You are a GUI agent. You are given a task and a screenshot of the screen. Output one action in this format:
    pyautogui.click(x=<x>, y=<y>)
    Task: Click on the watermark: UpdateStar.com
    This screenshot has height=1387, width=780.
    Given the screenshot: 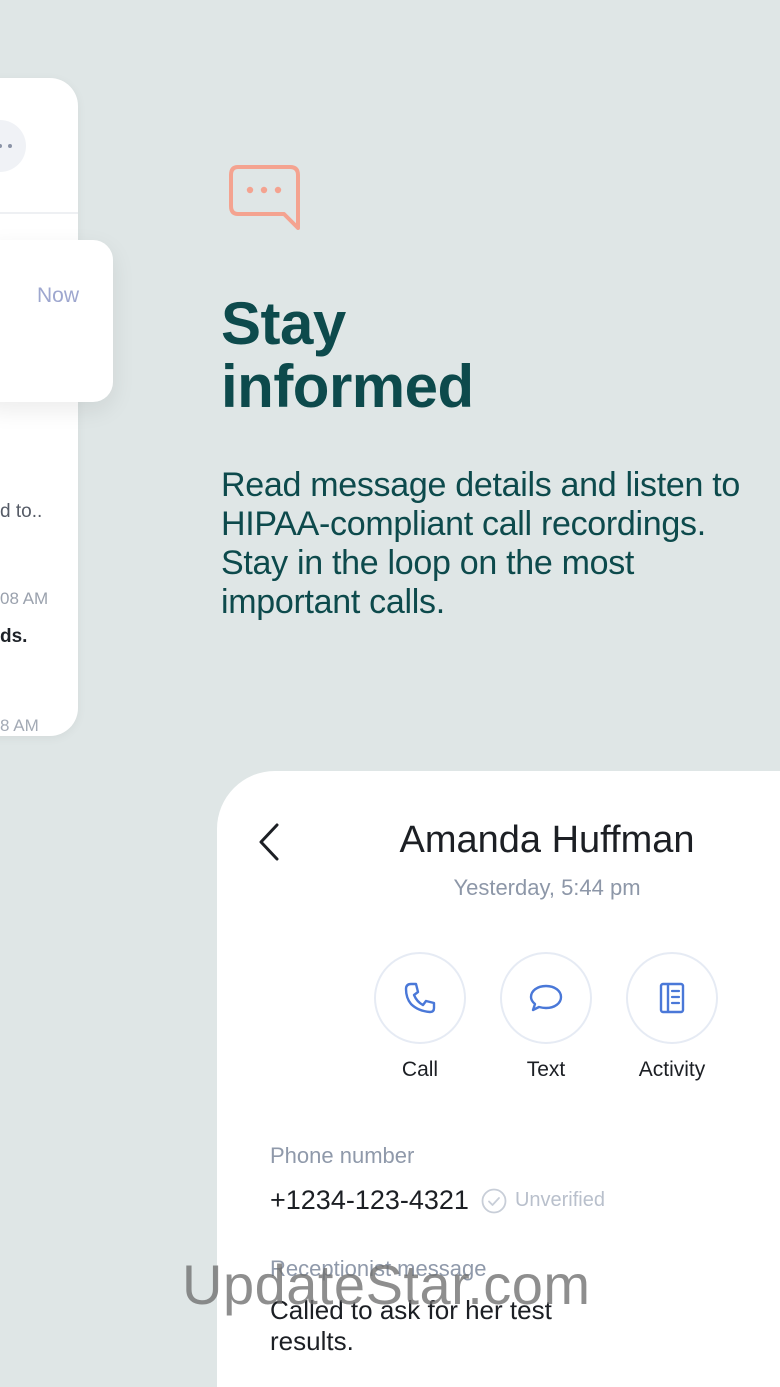 What is the action you would take?
    pyautogui.click(x=386, y=1284)
    